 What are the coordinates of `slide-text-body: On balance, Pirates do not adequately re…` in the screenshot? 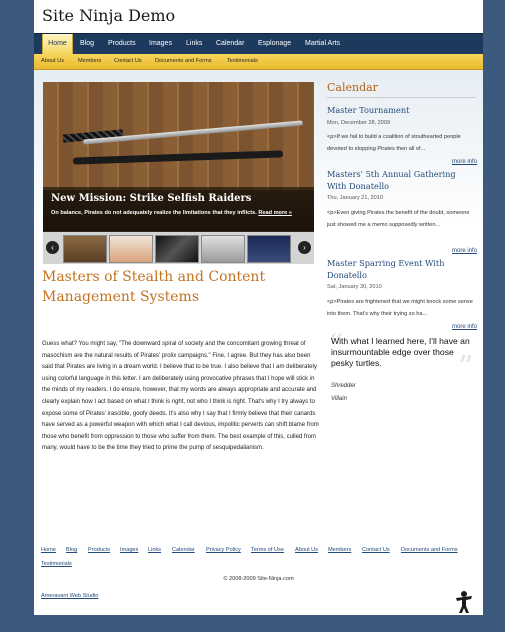 It's located at (154, 213).